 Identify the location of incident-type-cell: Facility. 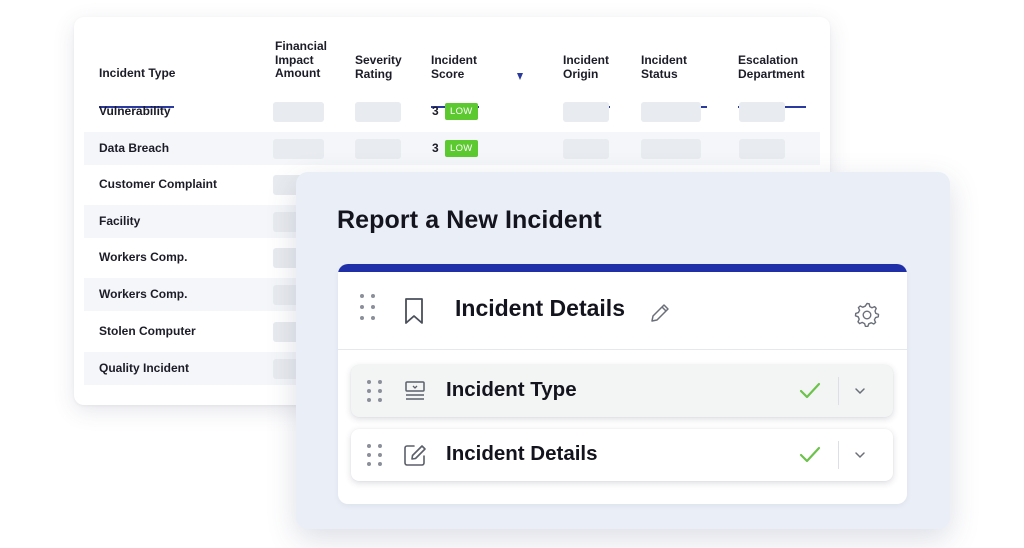
(120, 221).